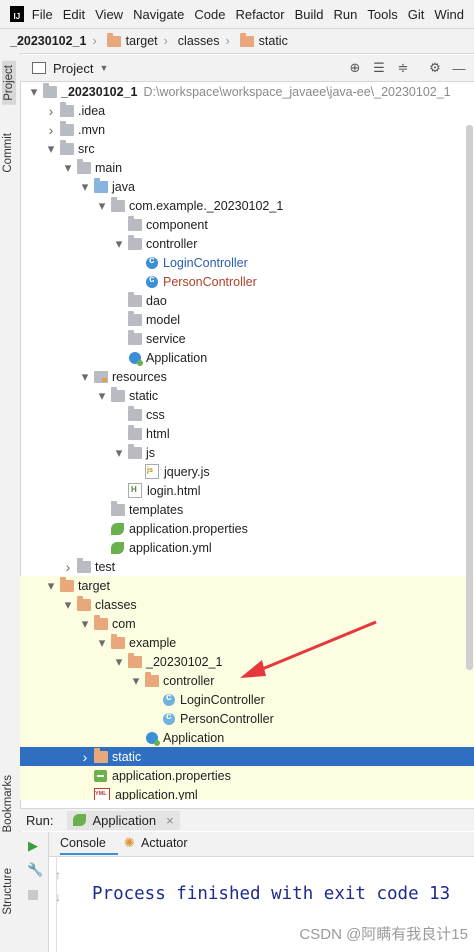 This screenshot has width=474, height=952. What do you see at coordinates (56, 904) in the screenshot?
I see `console-gutter` at bounding box center [56, 904].